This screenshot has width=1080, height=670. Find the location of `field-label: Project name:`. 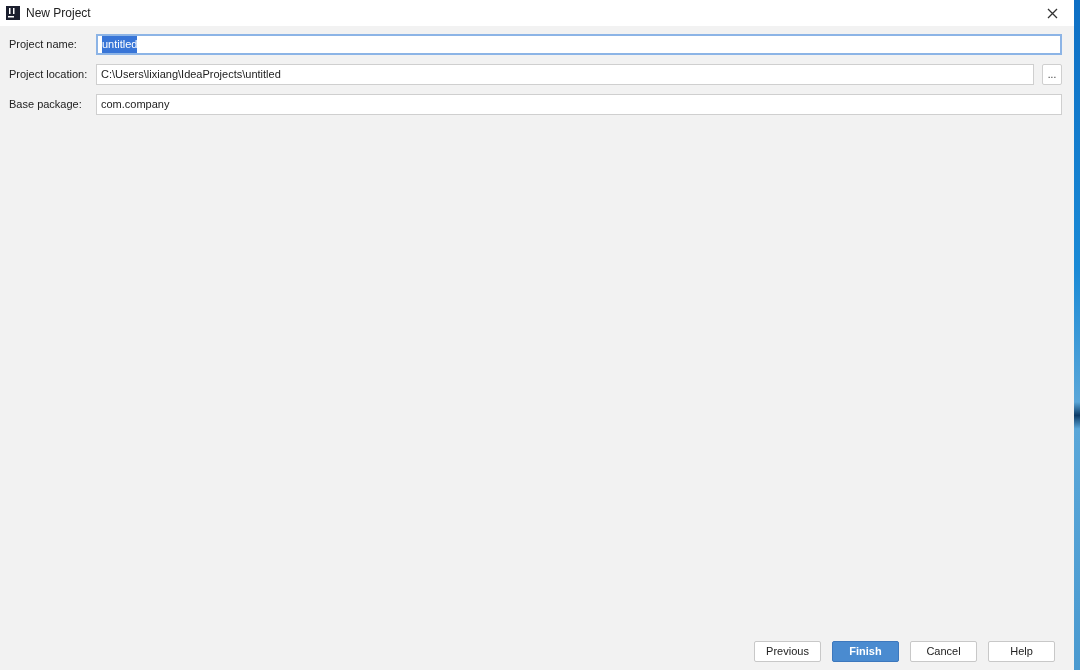

field-label: Project name: is located at coordinates (43, 45).